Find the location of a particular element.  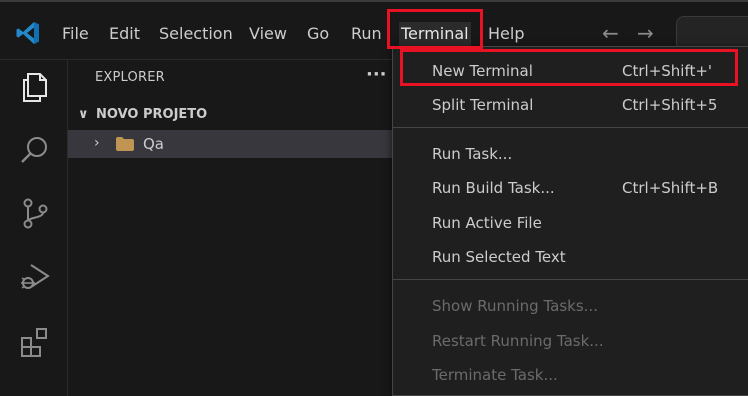

source-control-icon is located at coordinates (35, 213).